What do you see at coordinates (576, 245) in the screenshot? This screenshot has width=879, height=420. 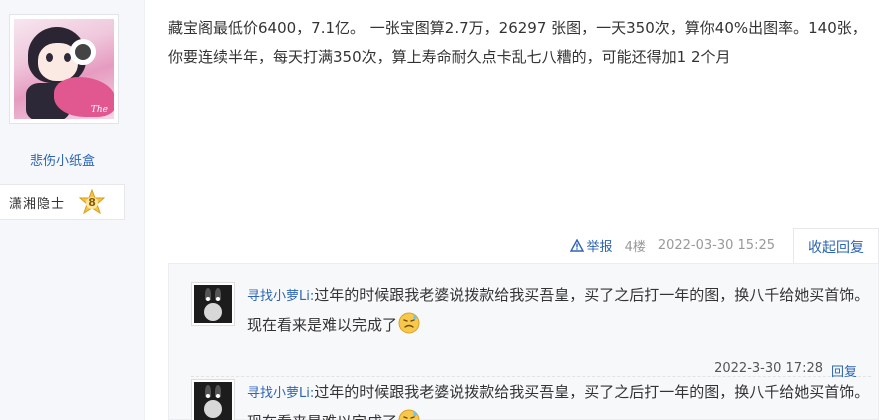 I see `warning-icon` at bounding box center [576, 245].